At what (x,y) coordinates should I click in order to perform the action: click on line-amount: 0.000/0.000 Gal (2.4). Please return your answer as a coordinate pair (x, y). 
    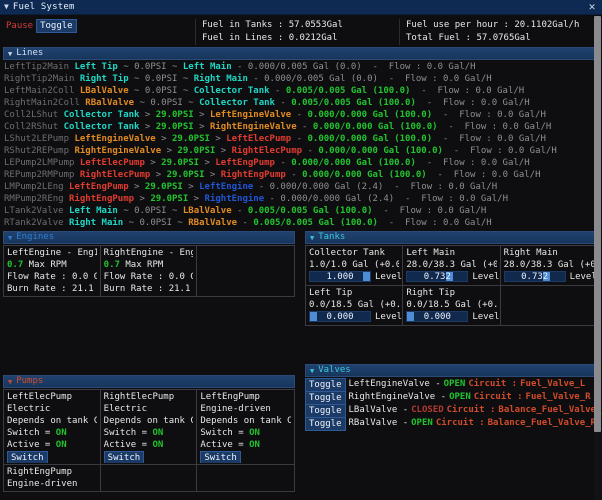
    Looking at the image, I should click on (337, 199).